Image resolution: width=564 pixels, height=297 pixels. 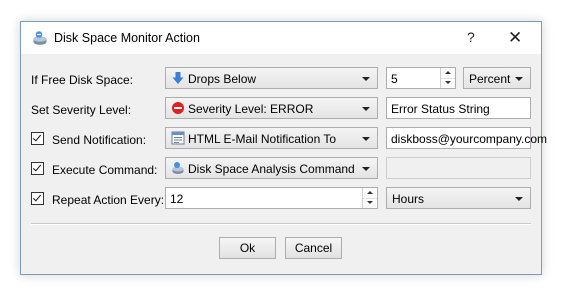 What do you see at coordinates (247, 248) in the screenshot?
I see `ok-button: Ok` at bounding box center [247, 248].